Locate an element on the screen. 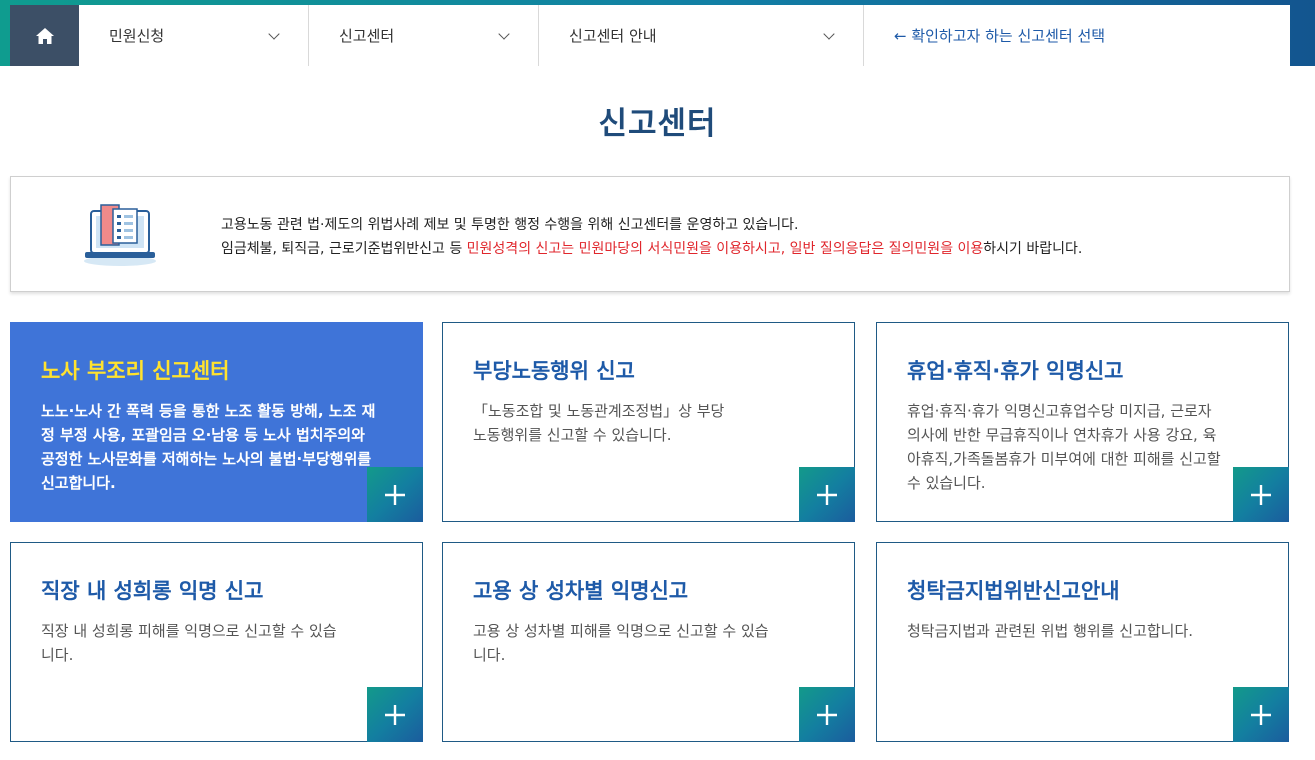 The height and width of the screenshot is (760, 1315). nav-hint-text: ← 확인하고자 하는 신고센터 선택 is located at coordinates (1000, 36).